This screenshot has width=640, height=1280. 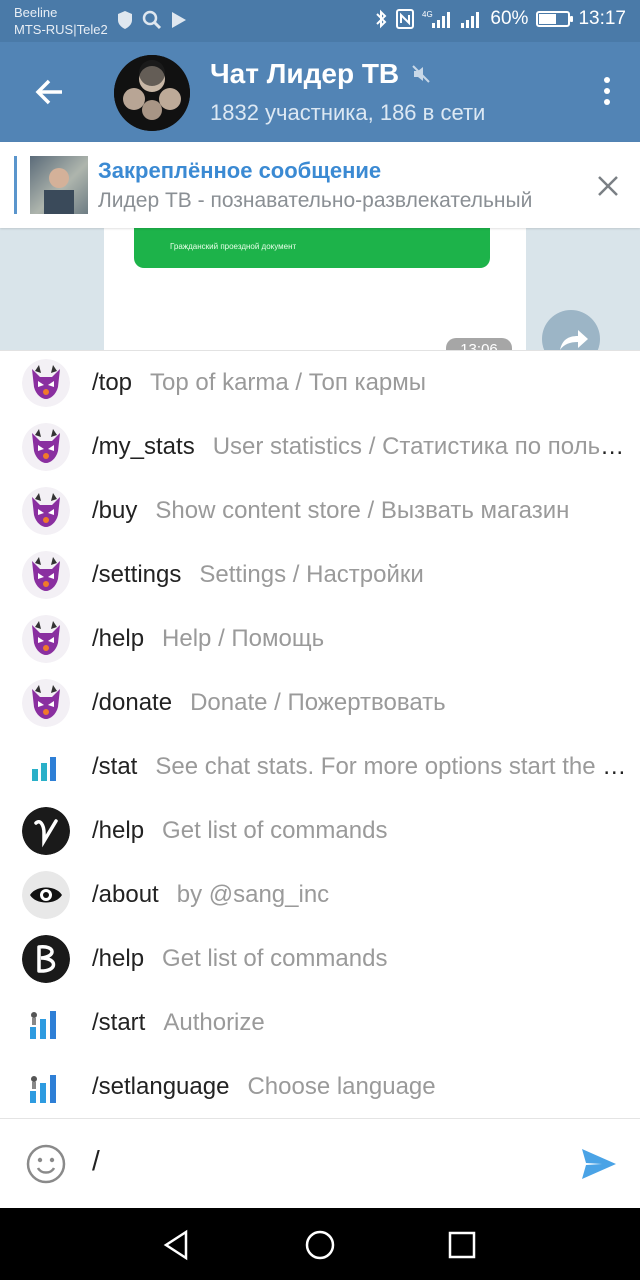 I want to click on command-text: /help Get list of commands, so click(x=360, y=959).